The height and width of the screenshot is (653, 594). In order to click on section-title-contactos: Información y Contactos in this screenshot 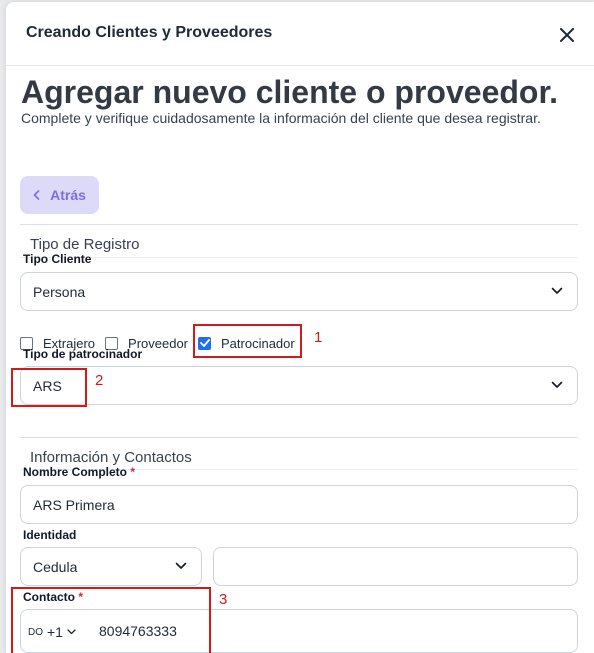, I will do `click(111, 457)`.